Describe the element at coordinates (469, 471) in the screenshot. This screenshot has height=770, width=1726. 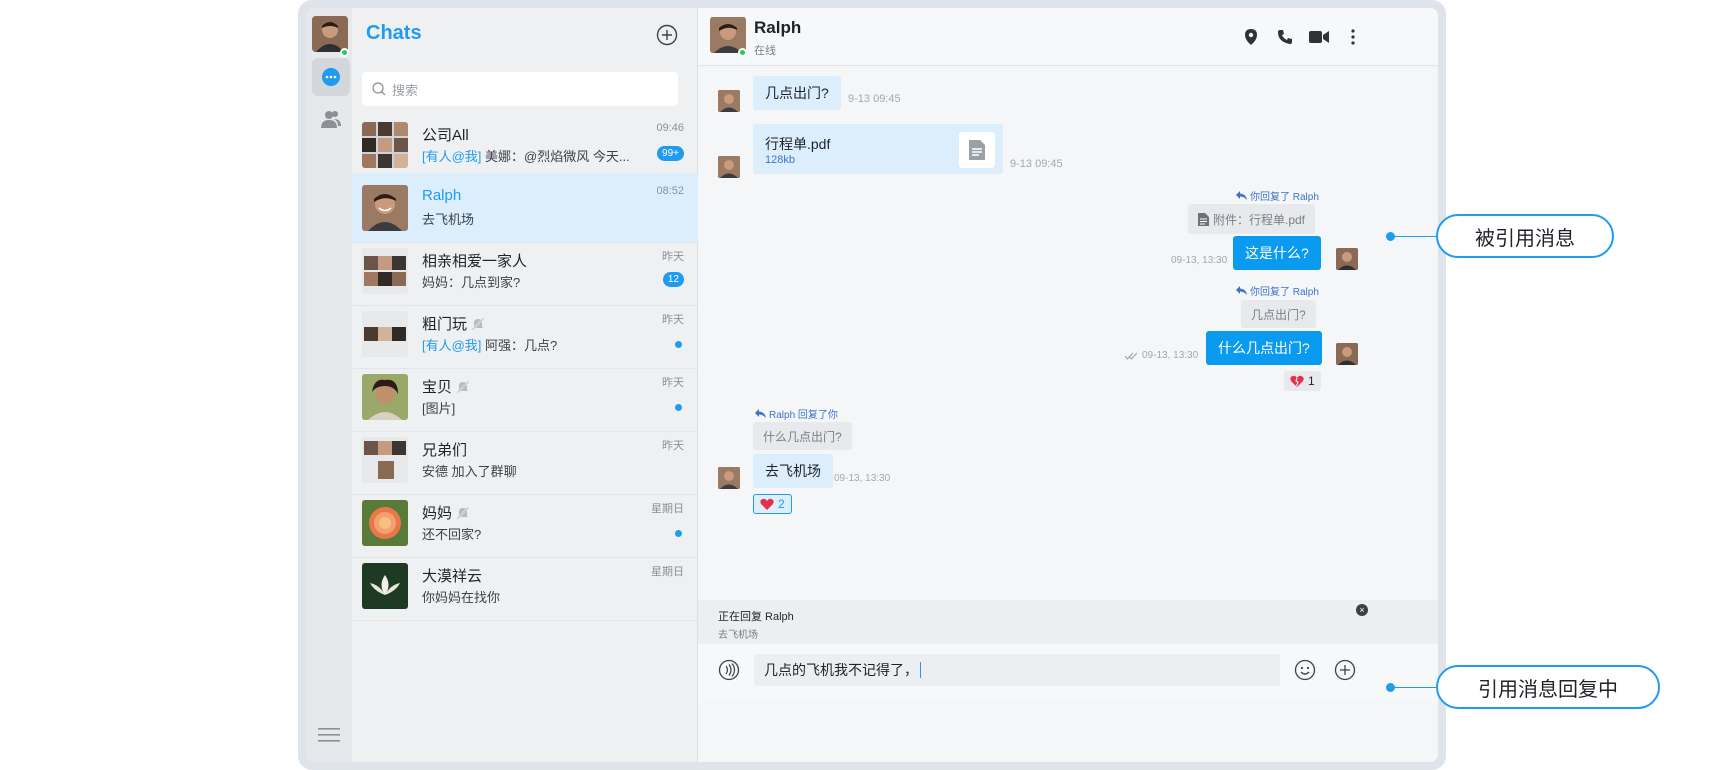
I see `chat-preview: 安德 加入了群聊` at that location.